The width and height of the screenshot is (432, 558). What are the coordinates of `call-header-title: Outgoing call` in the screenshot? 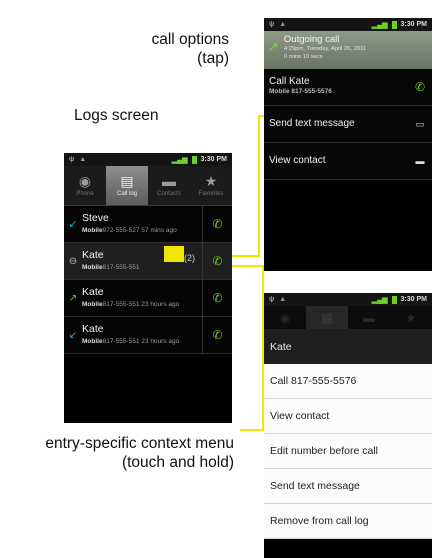 It's located at (311, 39).